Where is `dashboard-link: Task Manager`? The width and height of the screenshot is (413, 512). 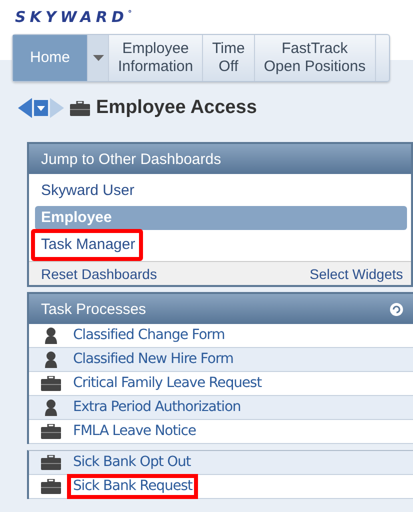
dashboard-link: Task Manager is located at coordinates (87, 245).